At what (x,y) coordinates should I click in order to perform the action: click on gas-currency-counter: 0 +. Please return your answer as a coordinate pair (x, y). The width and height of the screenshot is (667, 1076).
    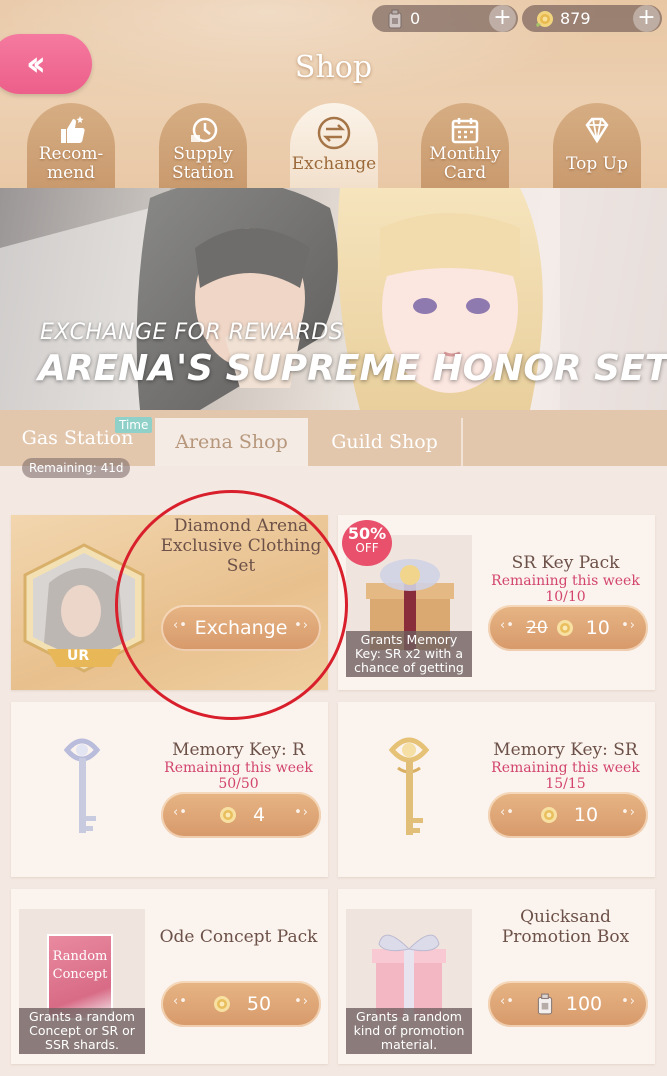
    Looking at the image, I should click on (445, 18).